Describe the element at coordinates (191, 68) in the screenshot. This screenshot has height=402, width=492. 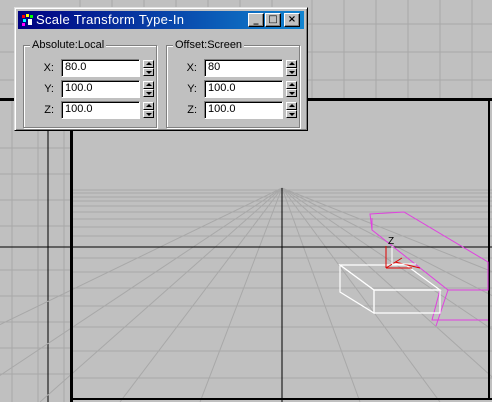
I see `offset-x-label: X:` at that location.